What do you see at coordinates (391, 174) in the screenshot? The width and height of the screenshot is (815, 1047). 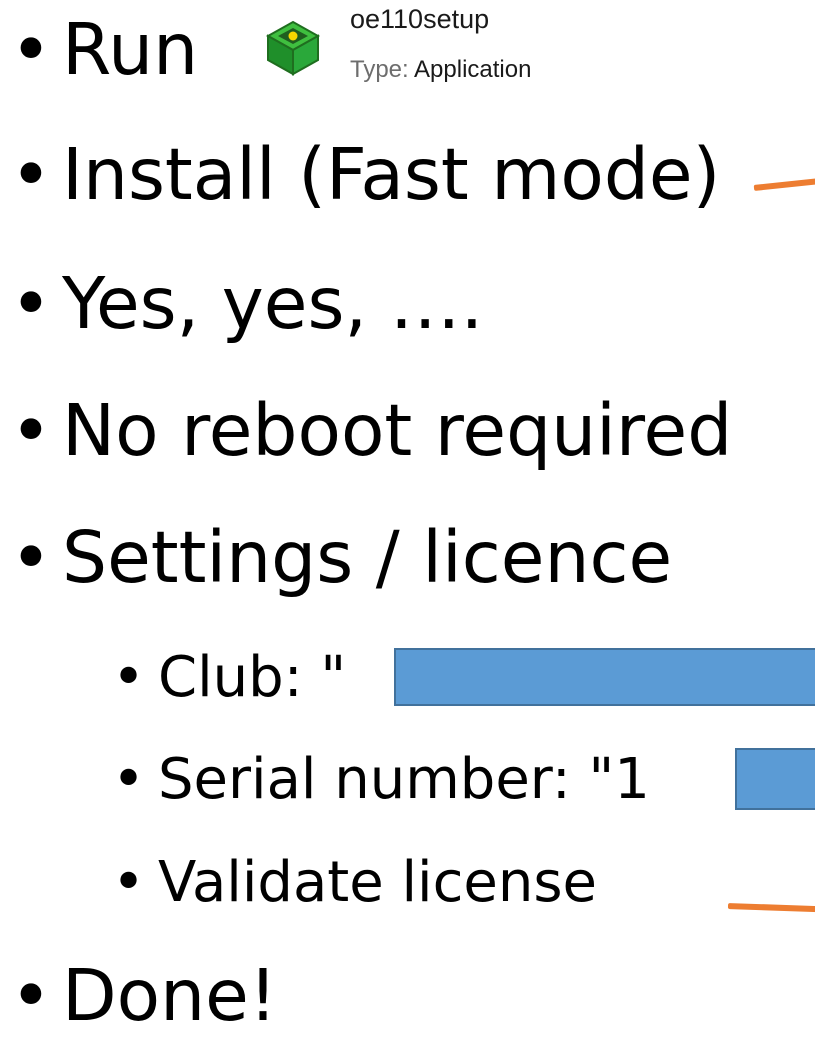 I see `step-install-label: Install (Fast mode)` at bounding box center [391, 174].